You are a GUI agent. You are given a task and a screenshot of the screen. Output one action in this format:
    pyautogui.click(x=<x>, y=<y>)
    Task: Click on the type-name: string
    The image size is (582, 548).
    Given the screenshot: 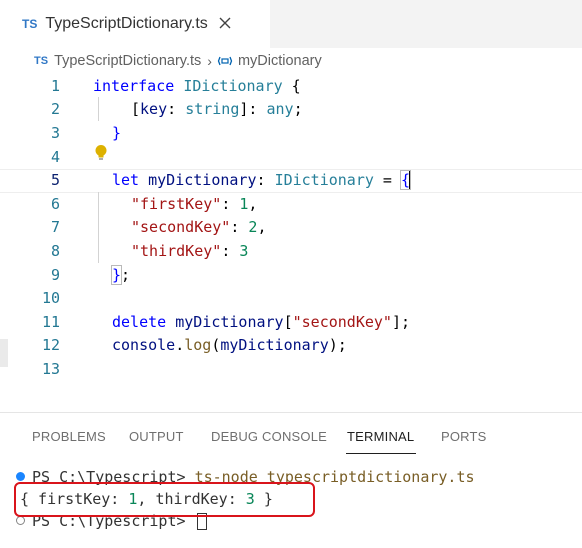 What is the action you would take?
    pyautogui.click(x=212, y=109)
    